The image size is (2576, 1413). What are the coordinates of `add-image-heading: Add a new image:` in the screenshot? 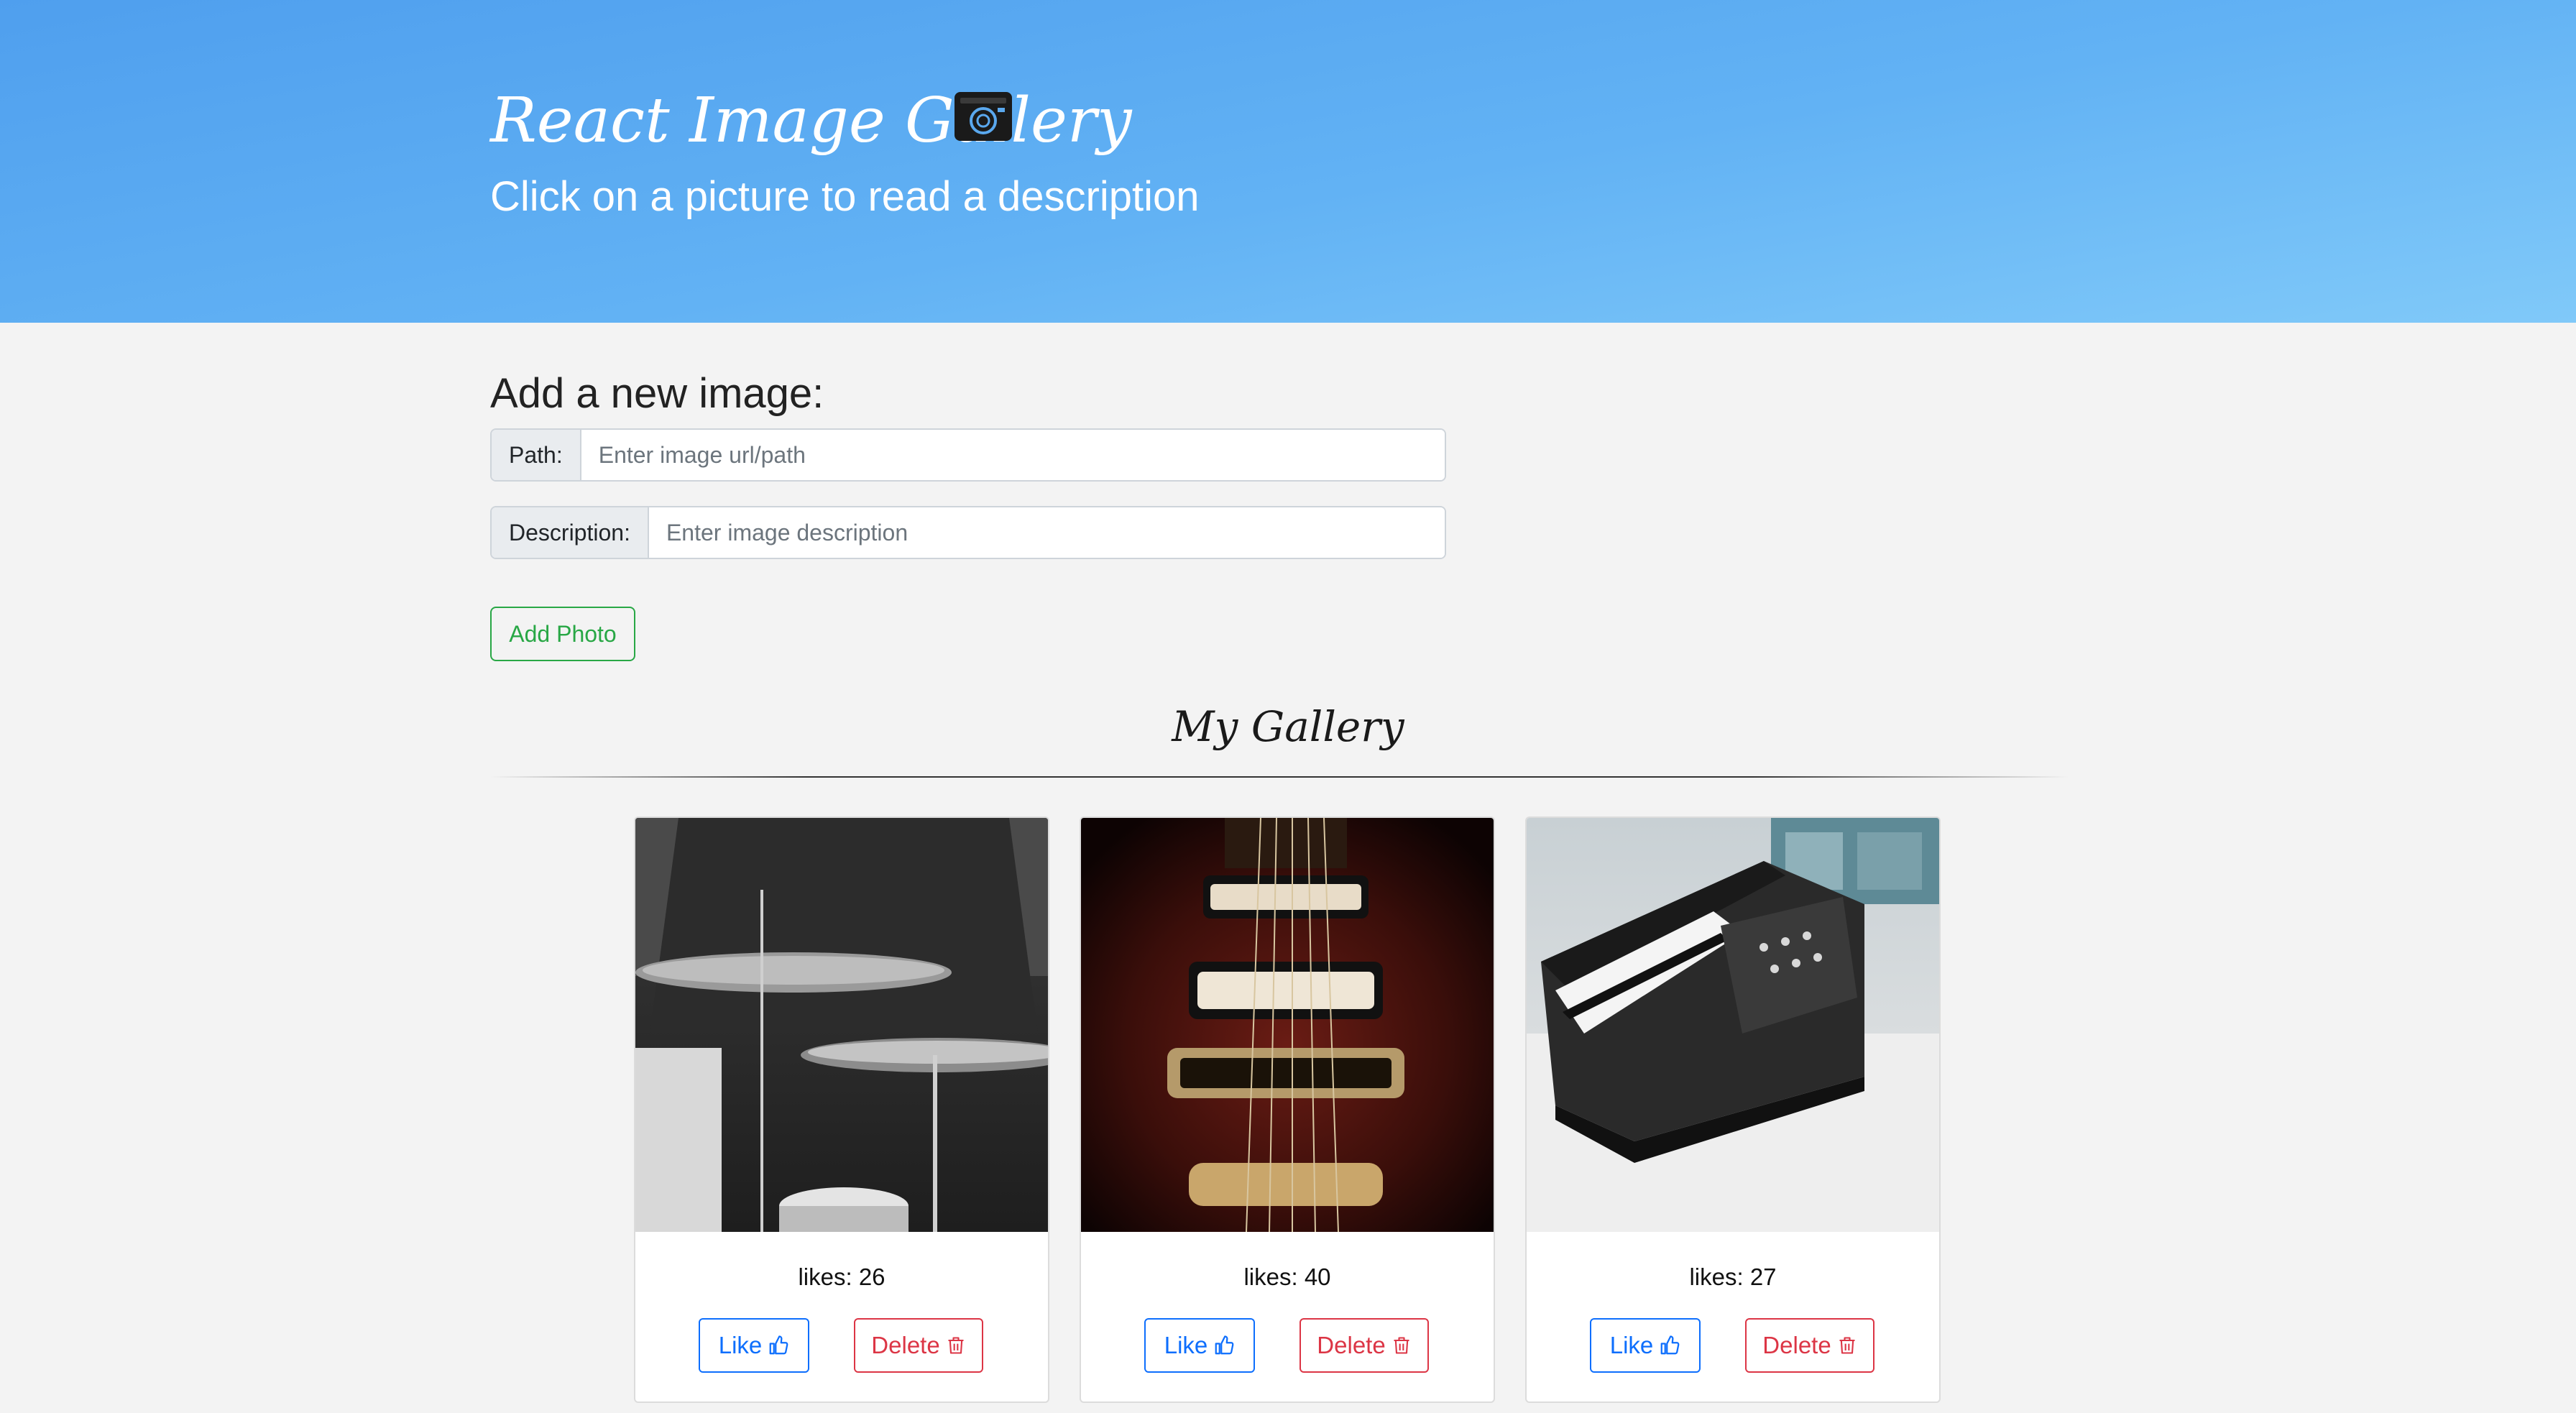 It's located at (657, 393).